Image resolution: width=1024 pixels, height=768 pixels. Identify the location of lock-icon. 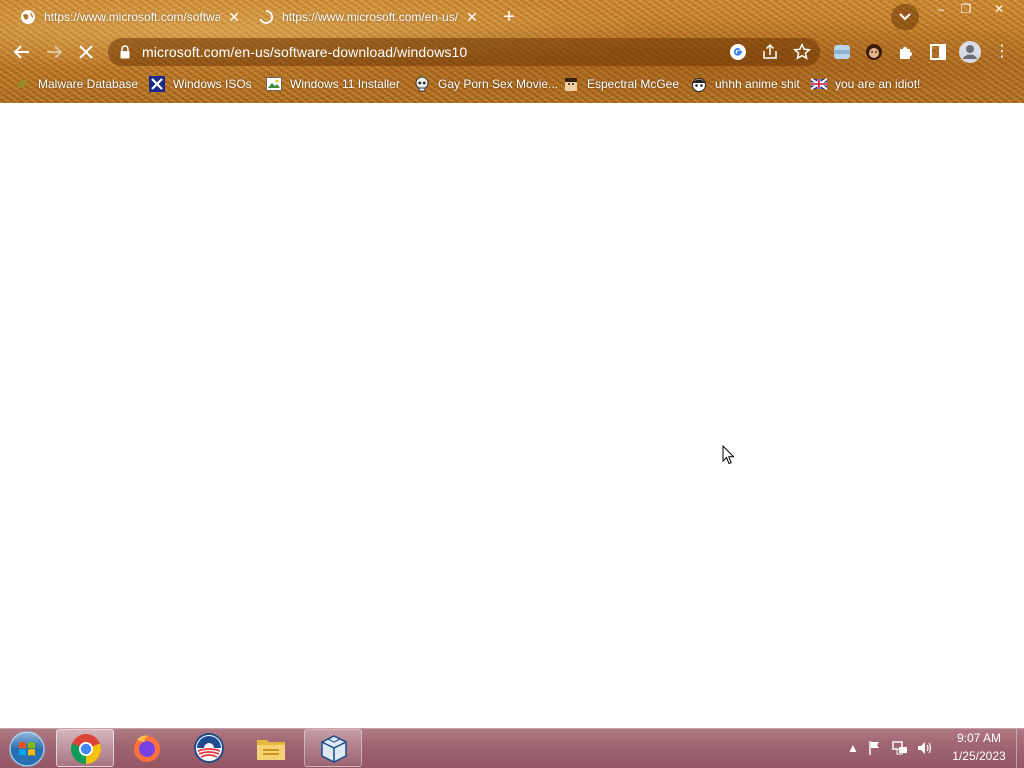
(125, 52).